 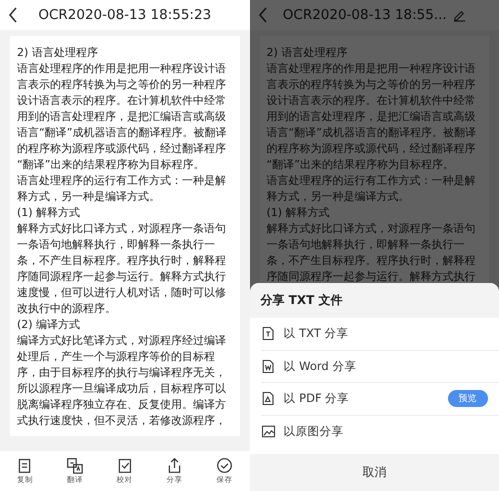 I want to click on text-line: (2) 编译方式, so click(x=49, y=325).